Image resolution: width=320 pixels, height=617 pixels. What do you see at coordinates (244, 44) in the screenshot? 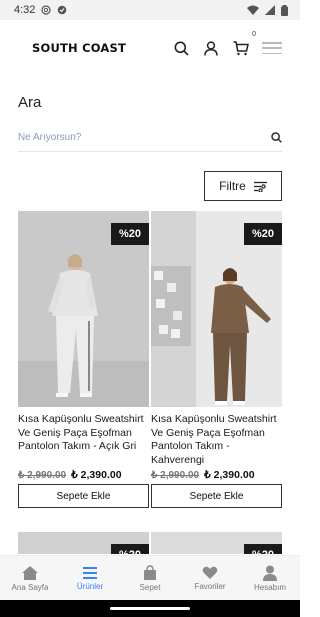
I see `cart-icon: 0` at bounding box center [244, 44].